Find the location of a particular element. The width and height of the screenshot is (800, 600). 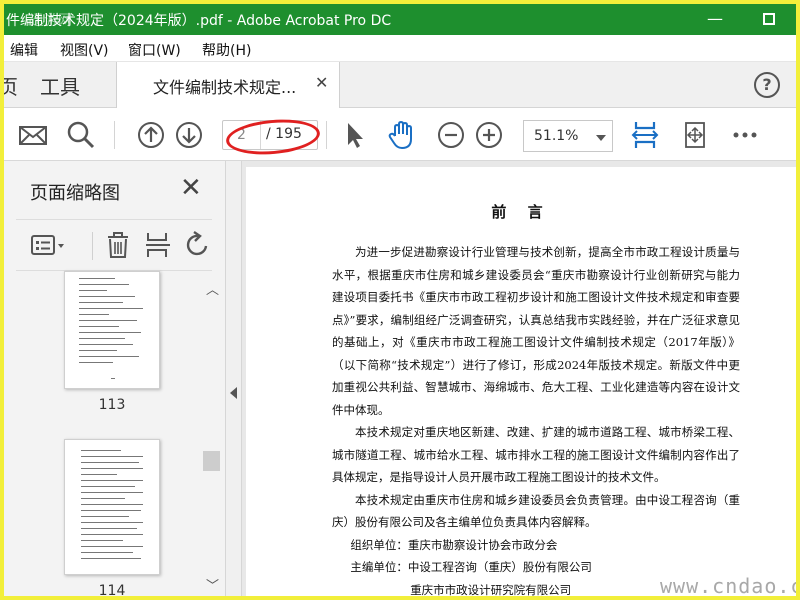

site-watermark: www.cndao.com is located at coordinates (728, 586).